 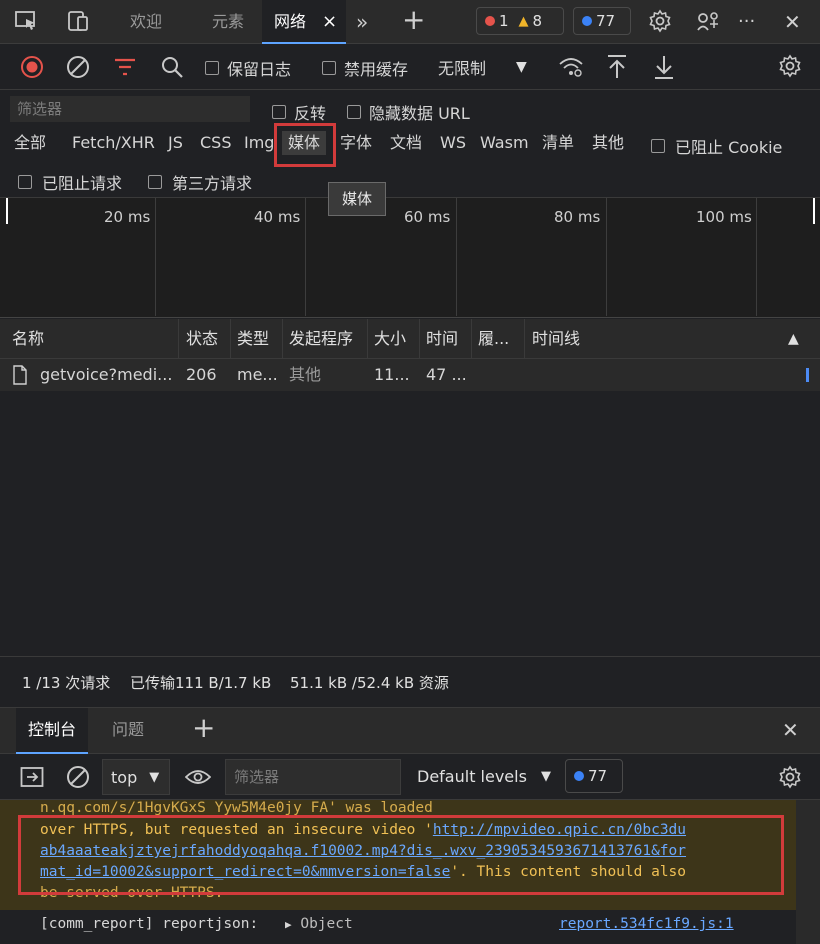 What do you see at coordinates (814, 211) in the screenshot?
I see `timeline-end-marker` at bounding box center [814, 211].